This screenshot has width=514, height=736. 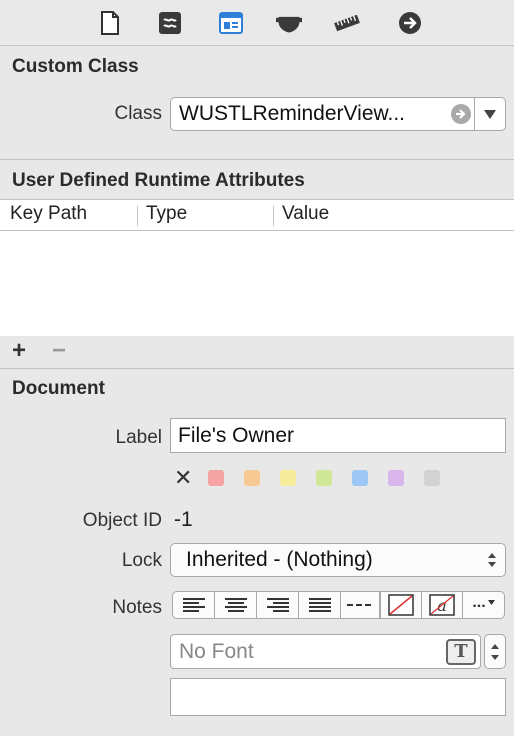 What do you see at coordinates (122, 520) in the screenshot?
I see `object-id-label: Object ID` at bounding box center [122, 520].